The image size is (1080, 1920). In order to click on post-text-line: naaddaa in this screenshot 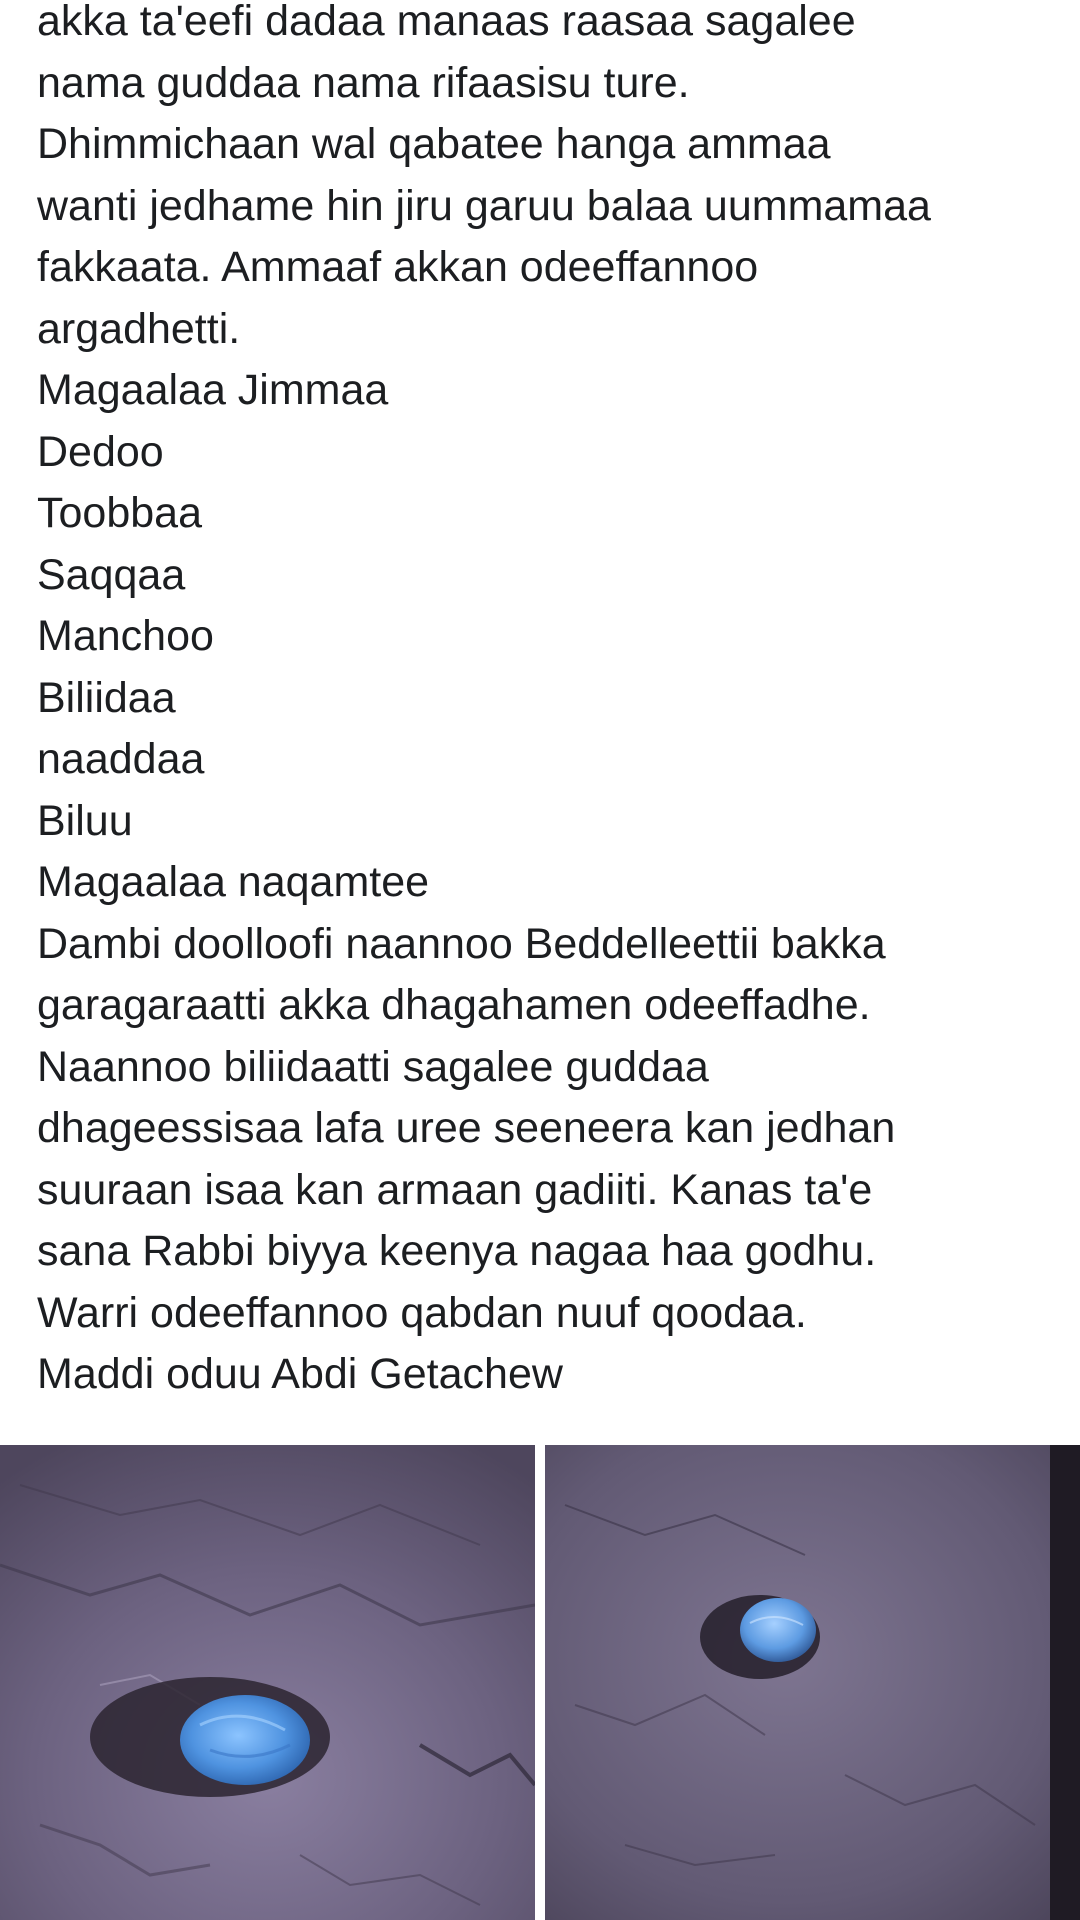, I will do `click(121, 759)`.